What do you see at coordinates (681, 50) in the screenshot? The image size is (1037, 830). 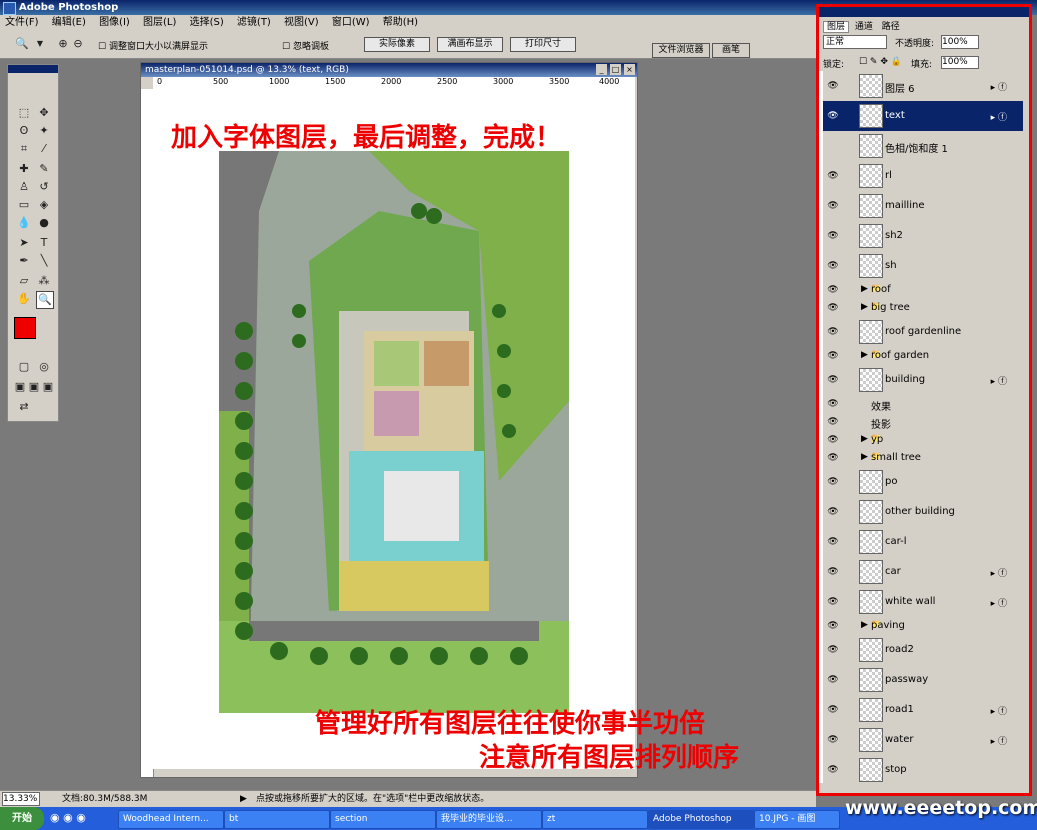 I see `tab-file-browser: 文件浏览器` at bounding box center [681, 50].